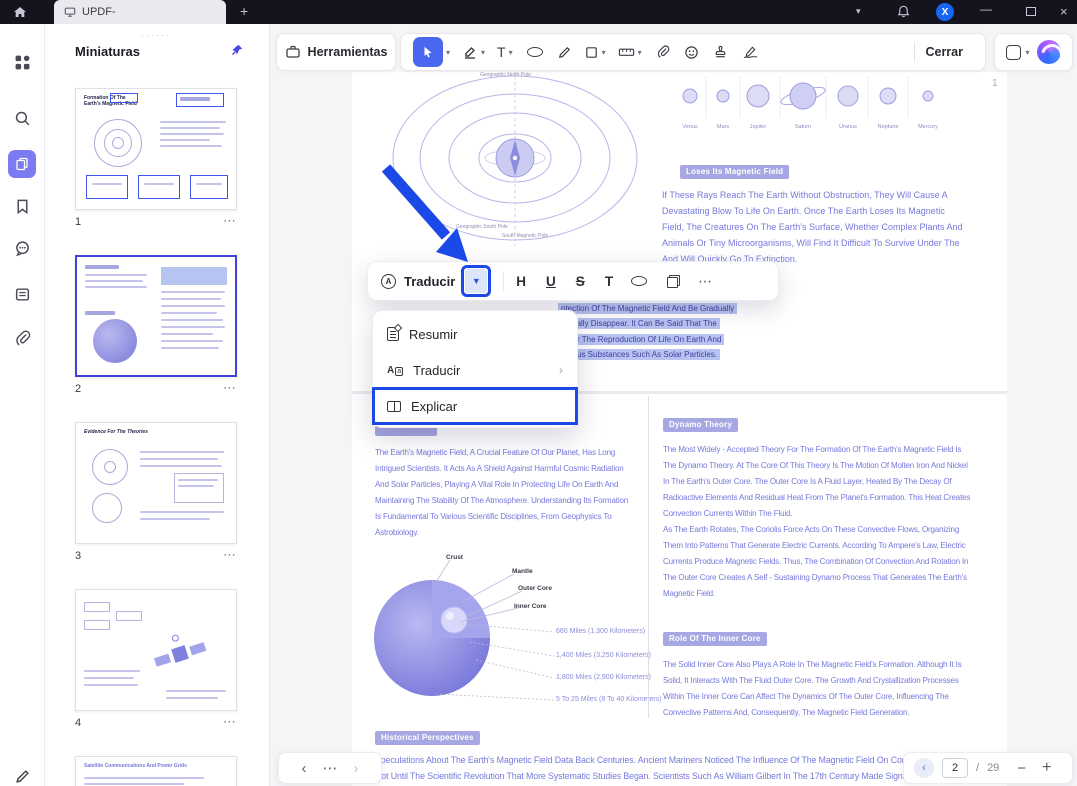 The image size is (1077, 786). What do you see at coordinates (924, 768) in the screenshot?
I see `previous-page-button: ‹` at bounding box center [924, 768].